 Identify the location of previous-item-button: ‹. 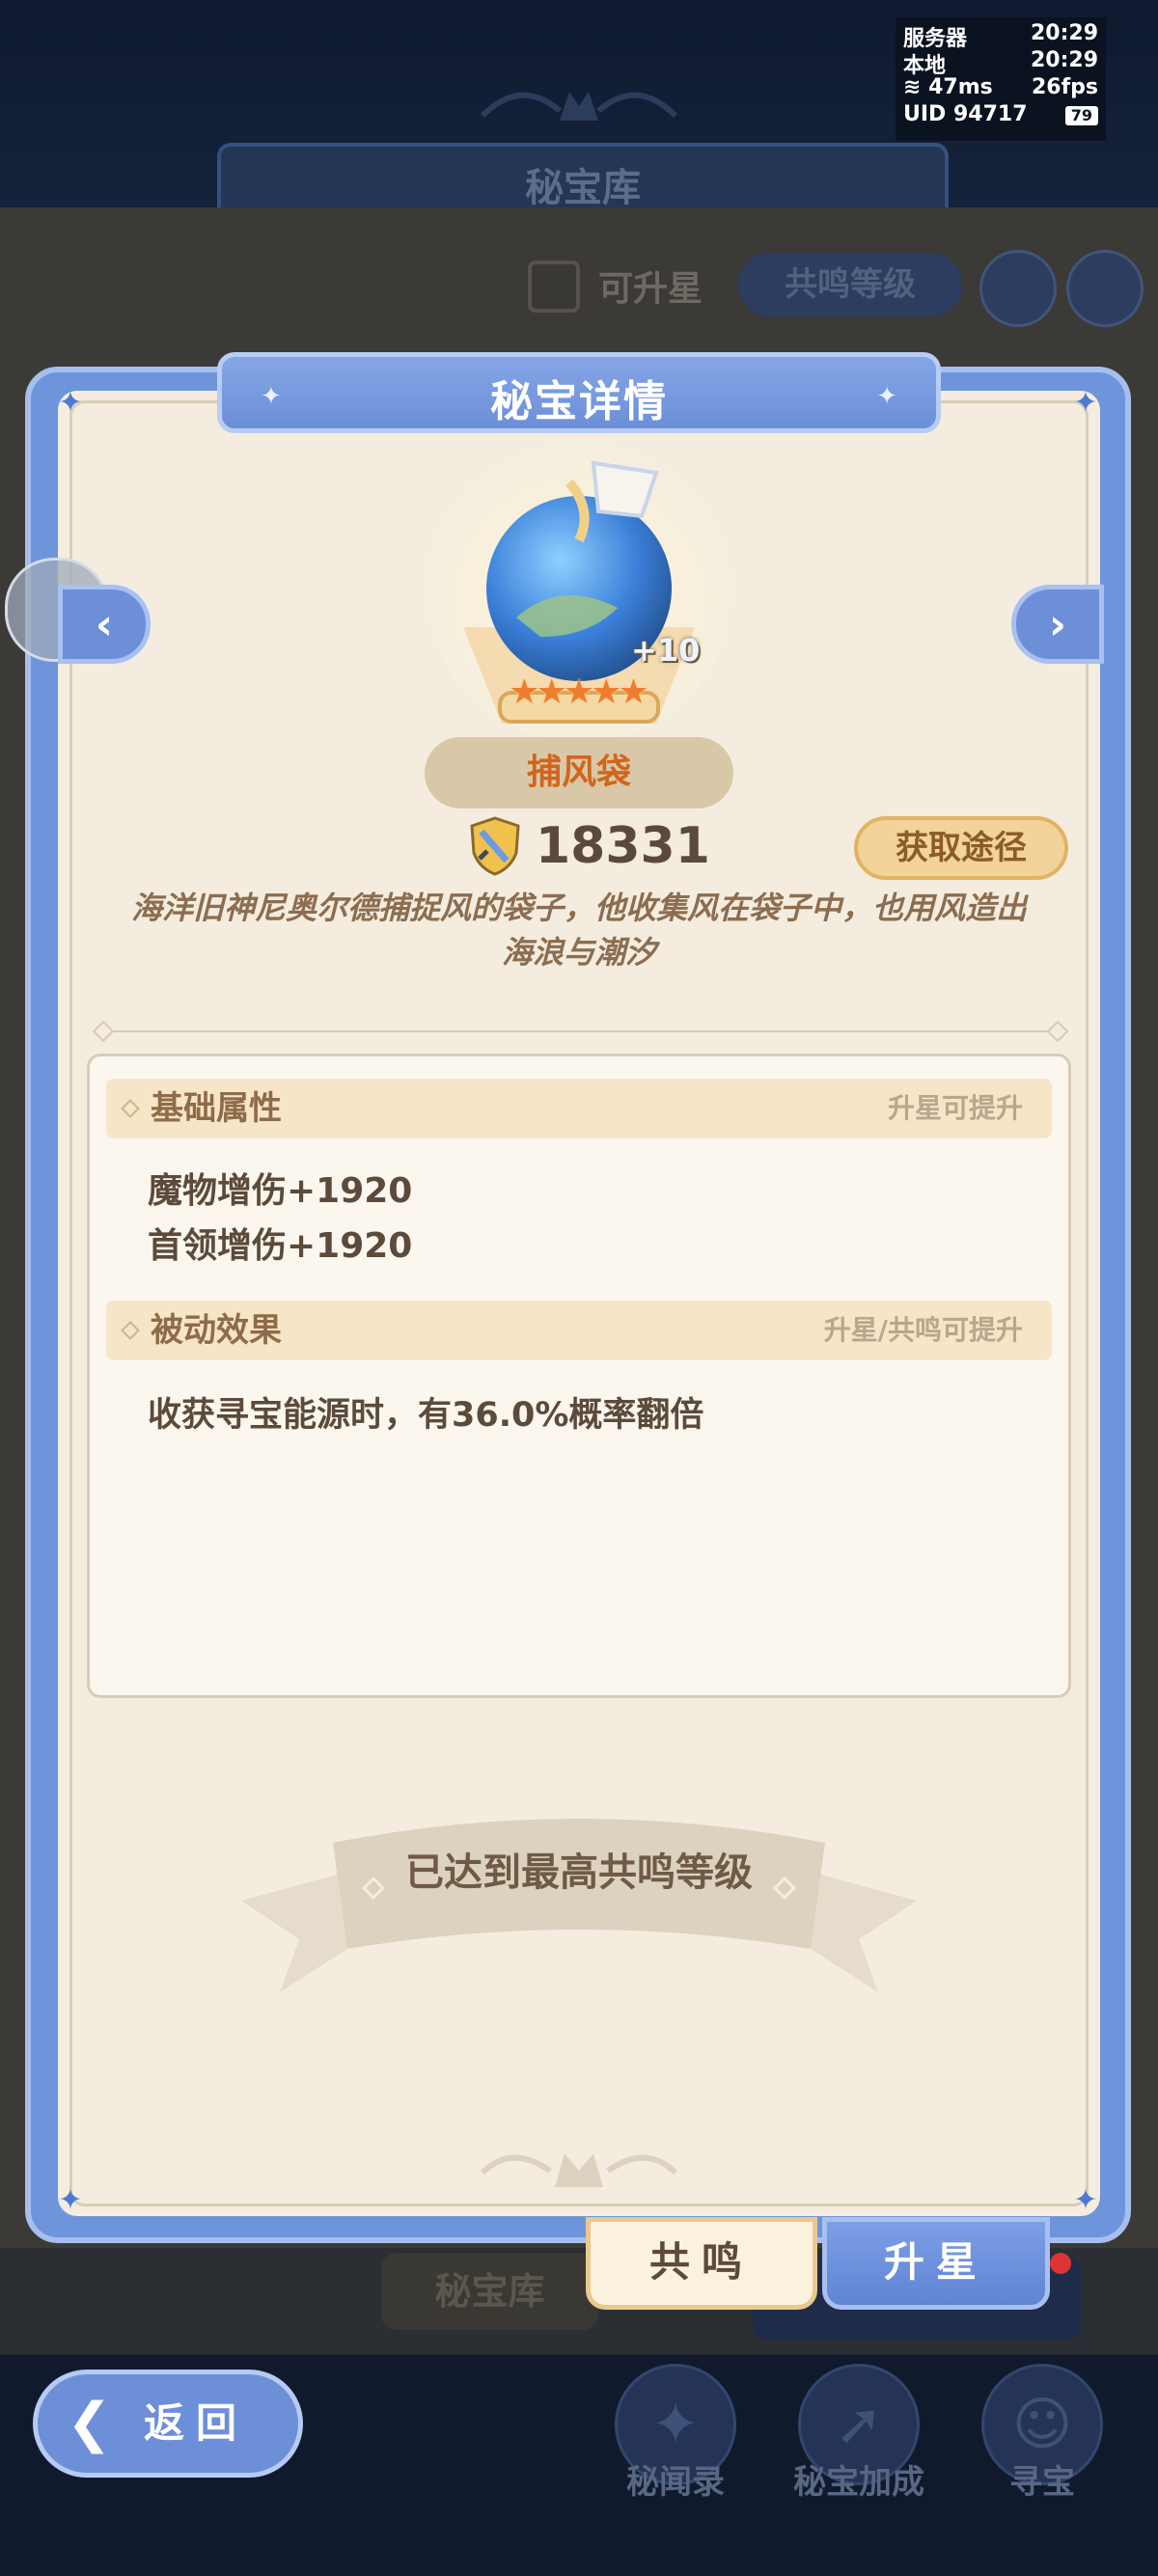
(104, 625).